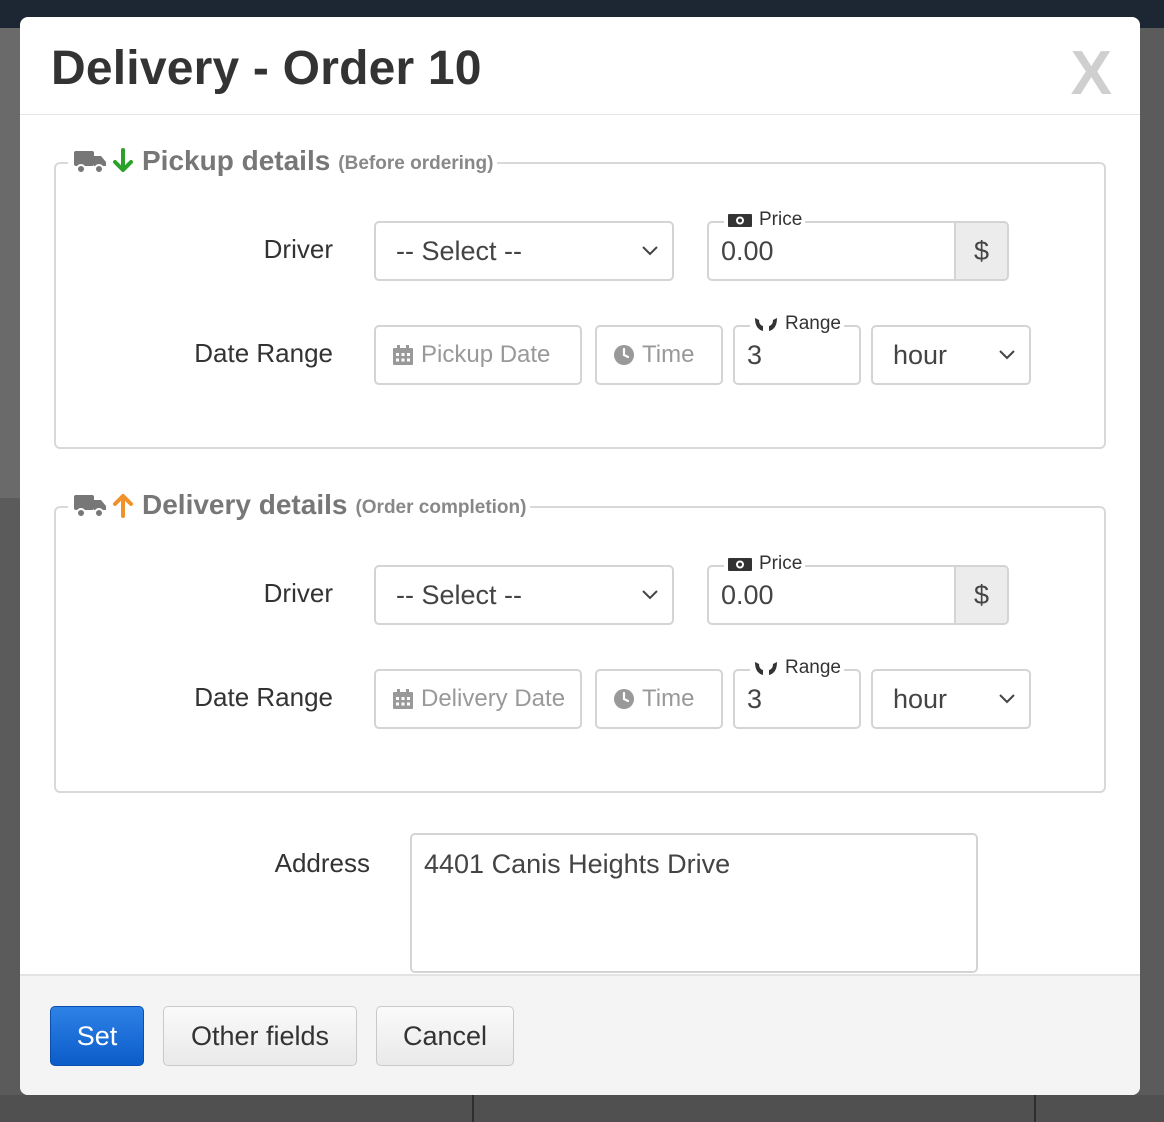 This screenshot has width=1164, height=1122. I want to click on delivery-range-label: Range, so click(797, 668).